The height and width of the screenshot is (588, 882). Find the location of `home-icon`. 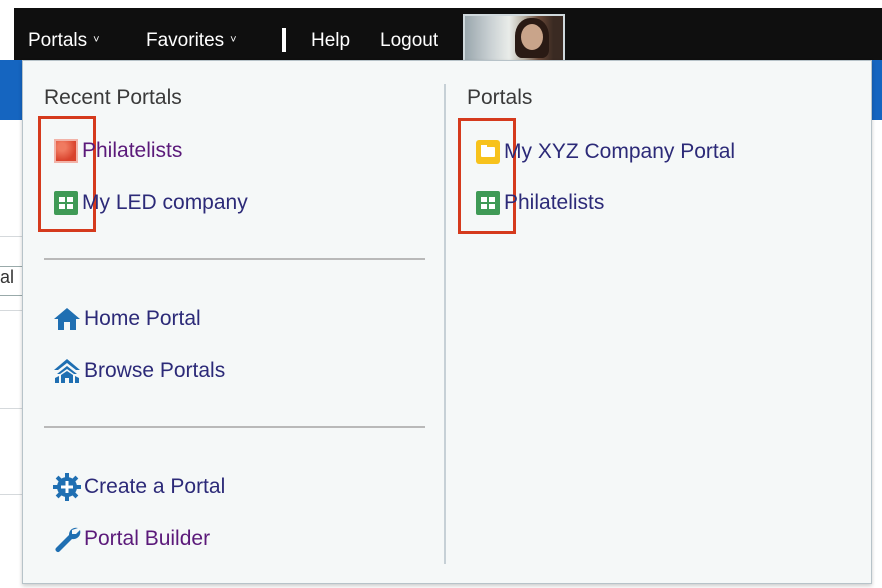

home-icon is located at coordinates (67, 319).